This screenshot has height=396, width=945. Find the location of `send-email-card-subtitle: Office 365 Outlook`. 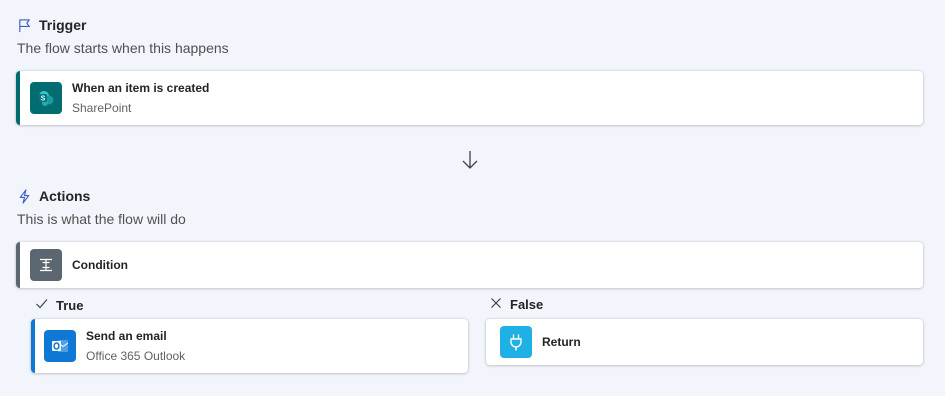

send-email-card-subtitle: Office 365 Outlook is located at coordinates (136, 356).